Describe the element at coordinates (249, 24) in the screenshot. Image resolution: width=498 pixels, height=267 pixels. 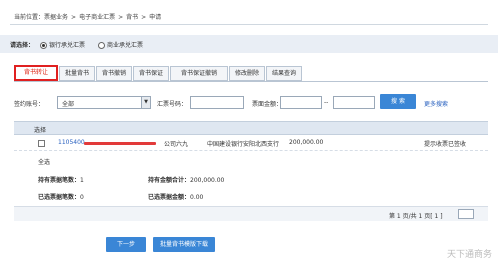
I see `header-divider` at that location.